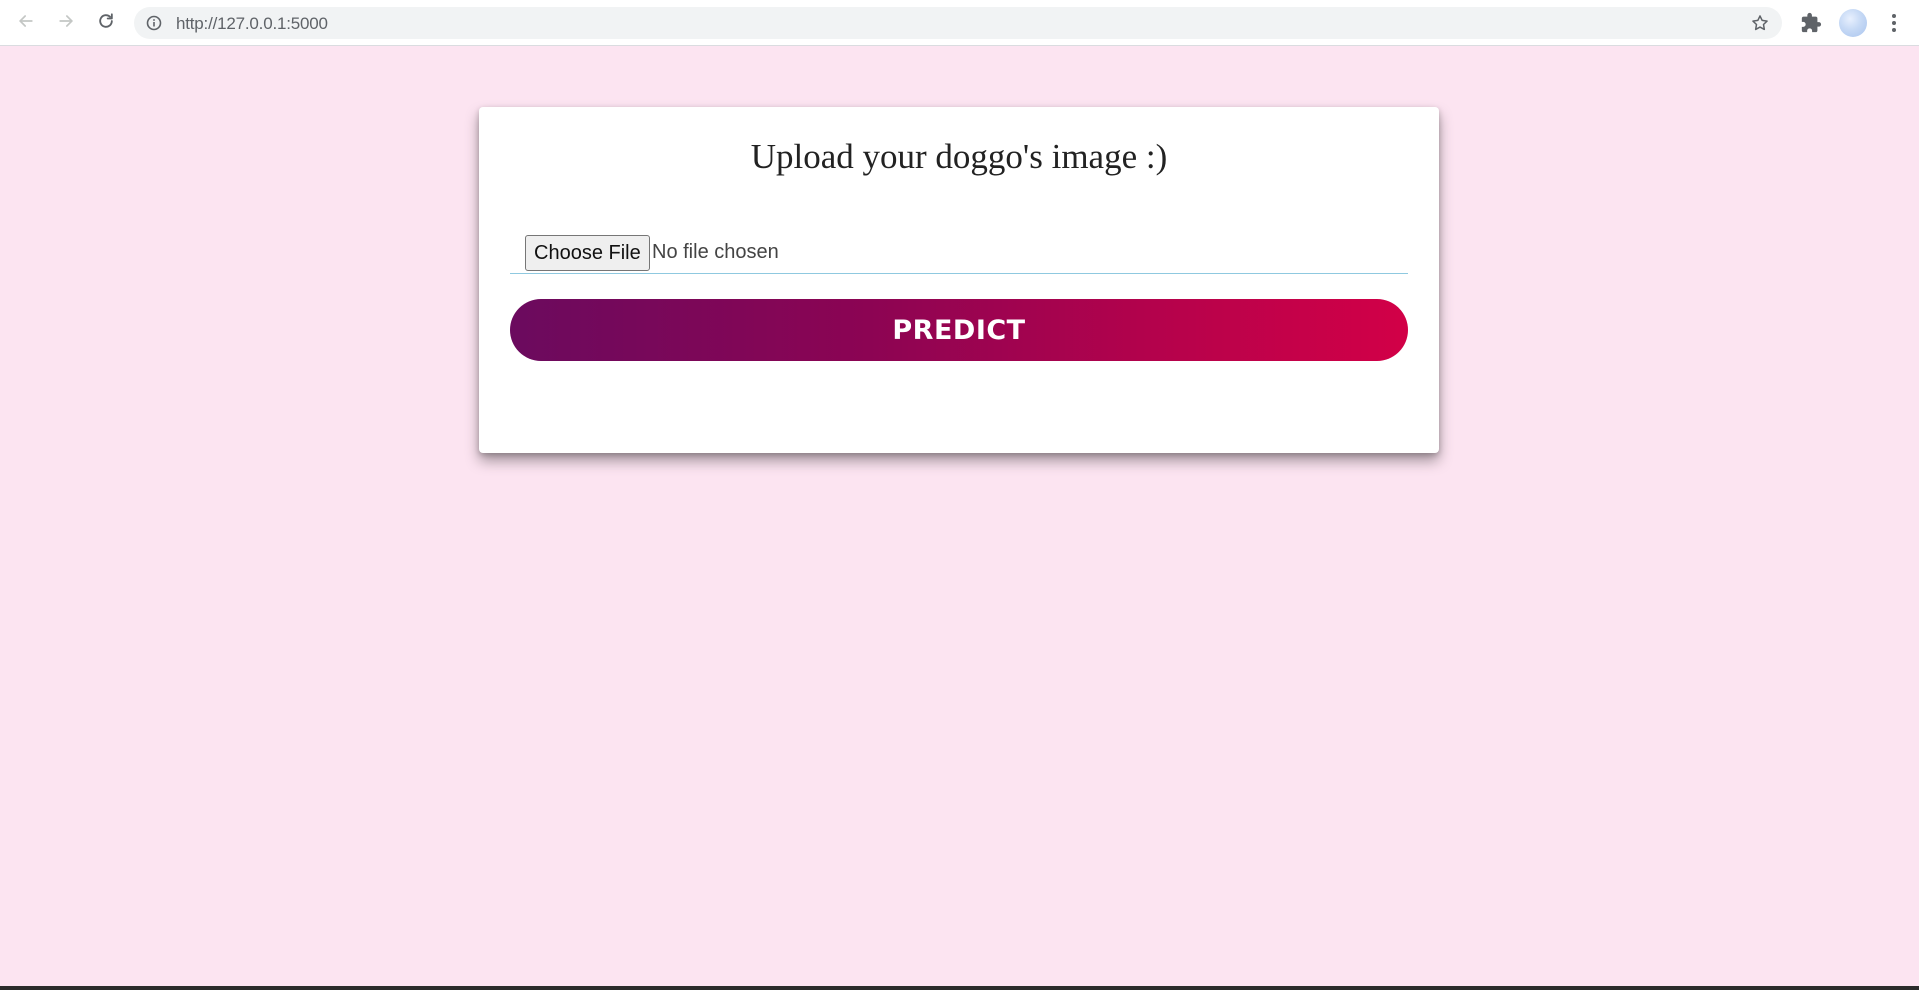  I want to click on address-bar: http://127.0.0.1:5000, so click(958, 23).